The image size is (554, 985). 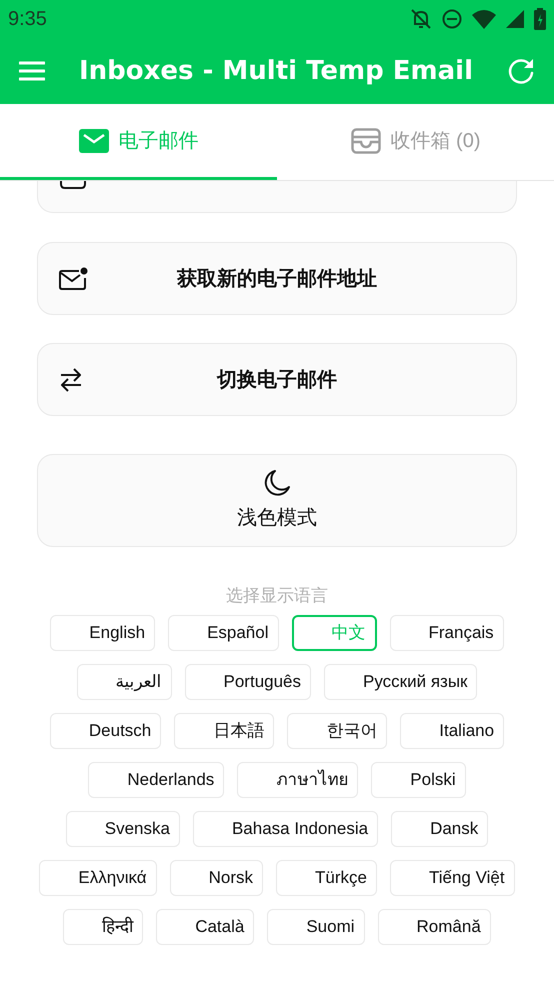 I want to click on language-chip: Català, so click(x=205, y=926).